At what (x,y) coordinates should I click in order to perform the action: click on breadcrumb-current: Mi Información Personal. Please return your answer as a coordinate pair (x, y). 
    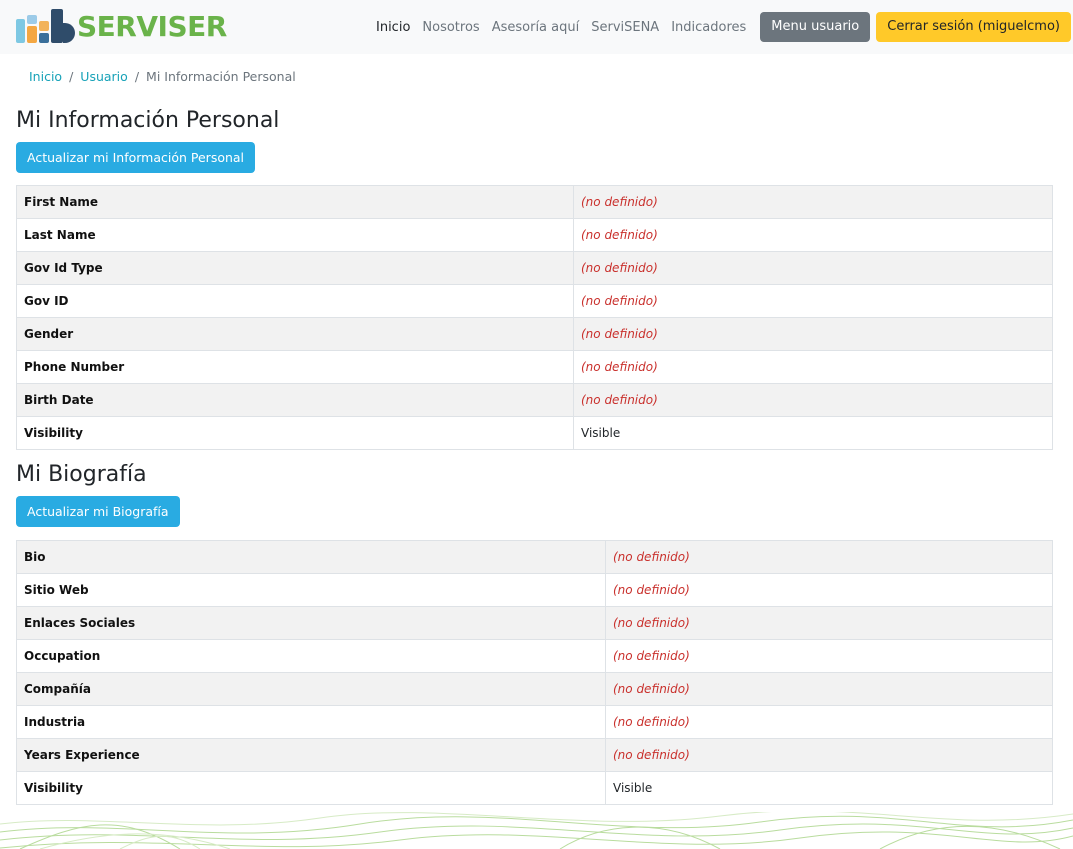
    Looking at the image, I should click on (221, 76).